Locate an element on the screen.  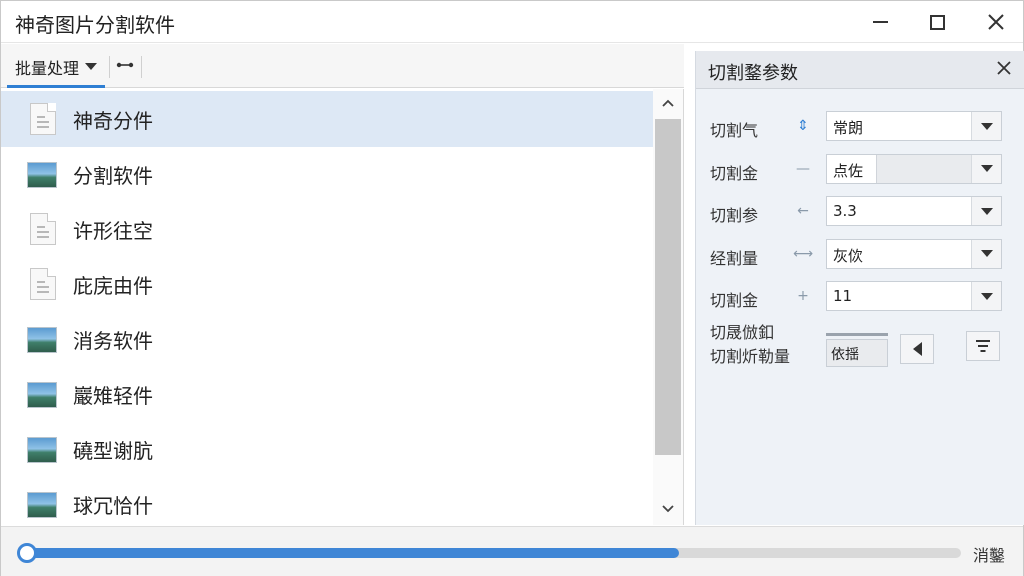
filter-icon is located at coordinates (983, 346).